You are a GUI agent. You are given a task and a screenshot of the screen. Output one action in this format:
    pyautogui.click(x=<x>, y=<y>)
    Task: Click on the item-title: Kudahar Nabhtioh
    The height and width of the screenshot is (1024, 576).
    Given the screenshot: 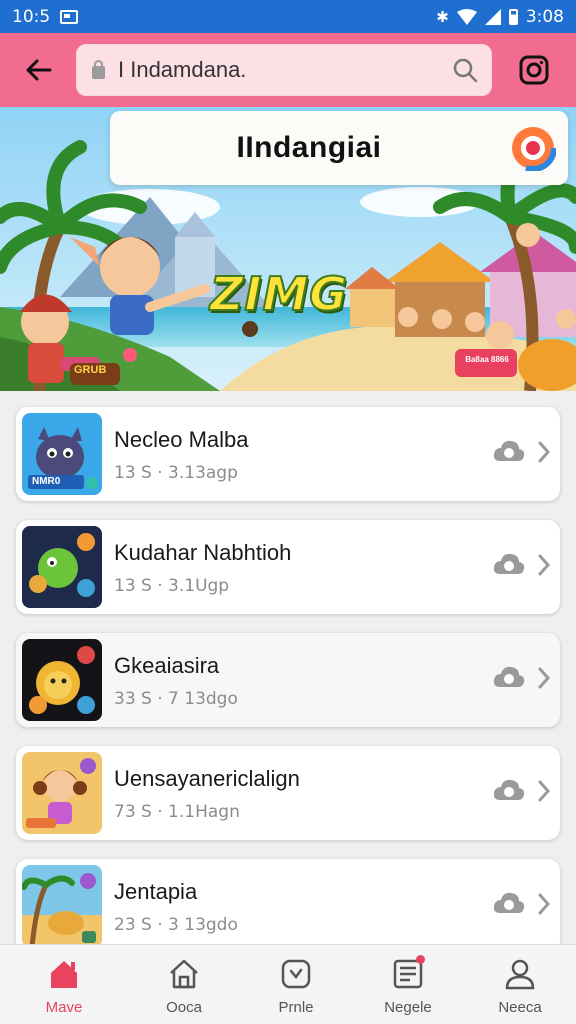 What is the action you would take?
    pyautogui.click(x=203, y=552)
    